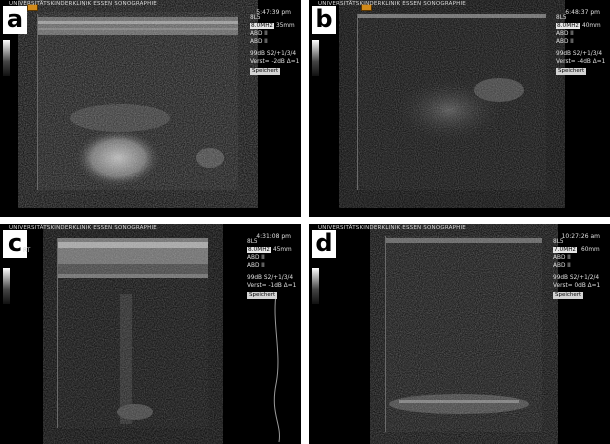 The width and height of the screenshot is (610, 444). I want to click on depth-label: 45mm, so click(282, 250).